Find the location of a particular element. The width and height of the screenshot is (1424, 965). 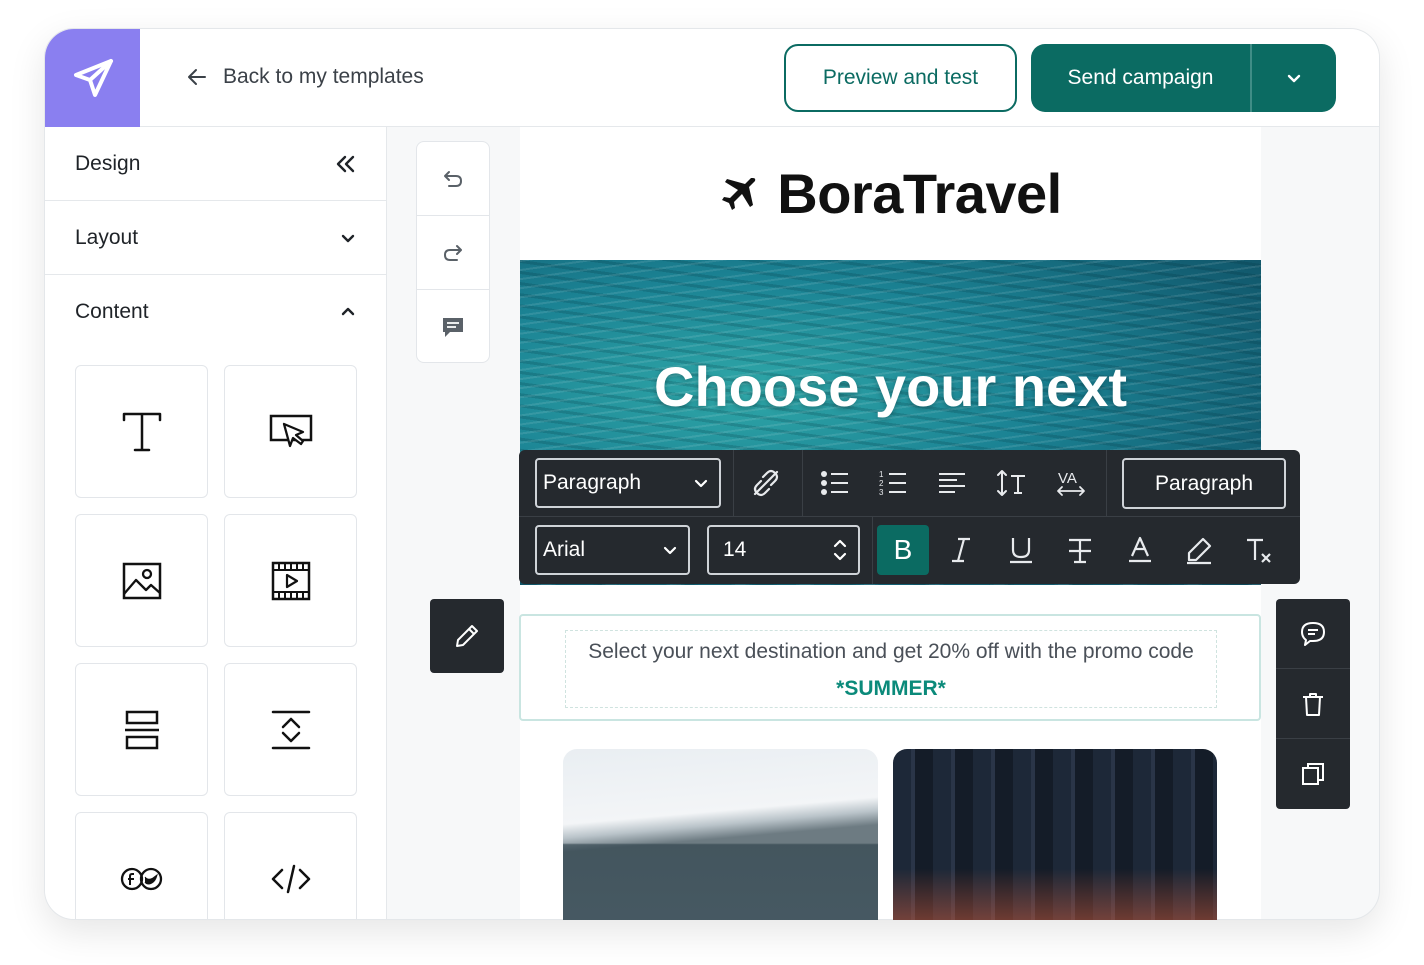

toolbar-row-1: Paragraph 1 2 3 VA Paragraph is located at coordinates (909, 483).